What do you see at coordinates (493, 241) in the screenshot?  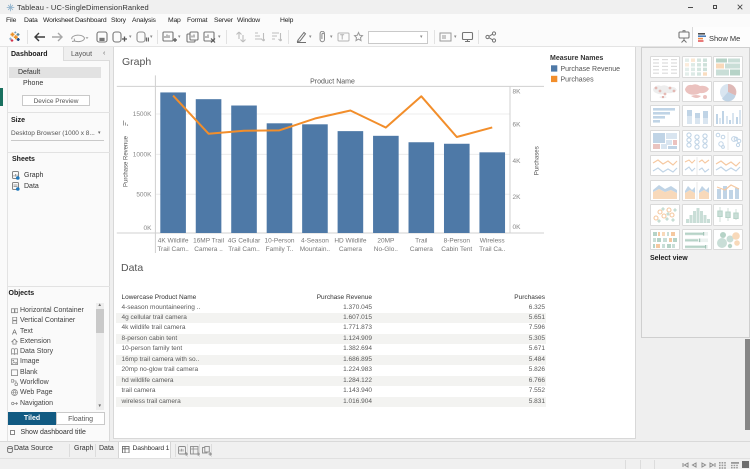 I see `svg-text: Wireless` at bounding box center [493, 241].